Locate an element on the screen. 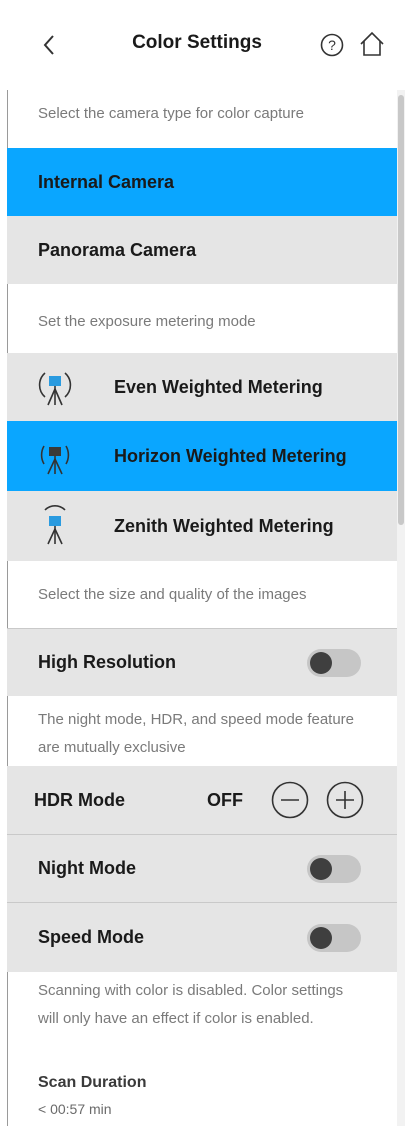  high-resolution-toggle is located at coordinates (334, 663).